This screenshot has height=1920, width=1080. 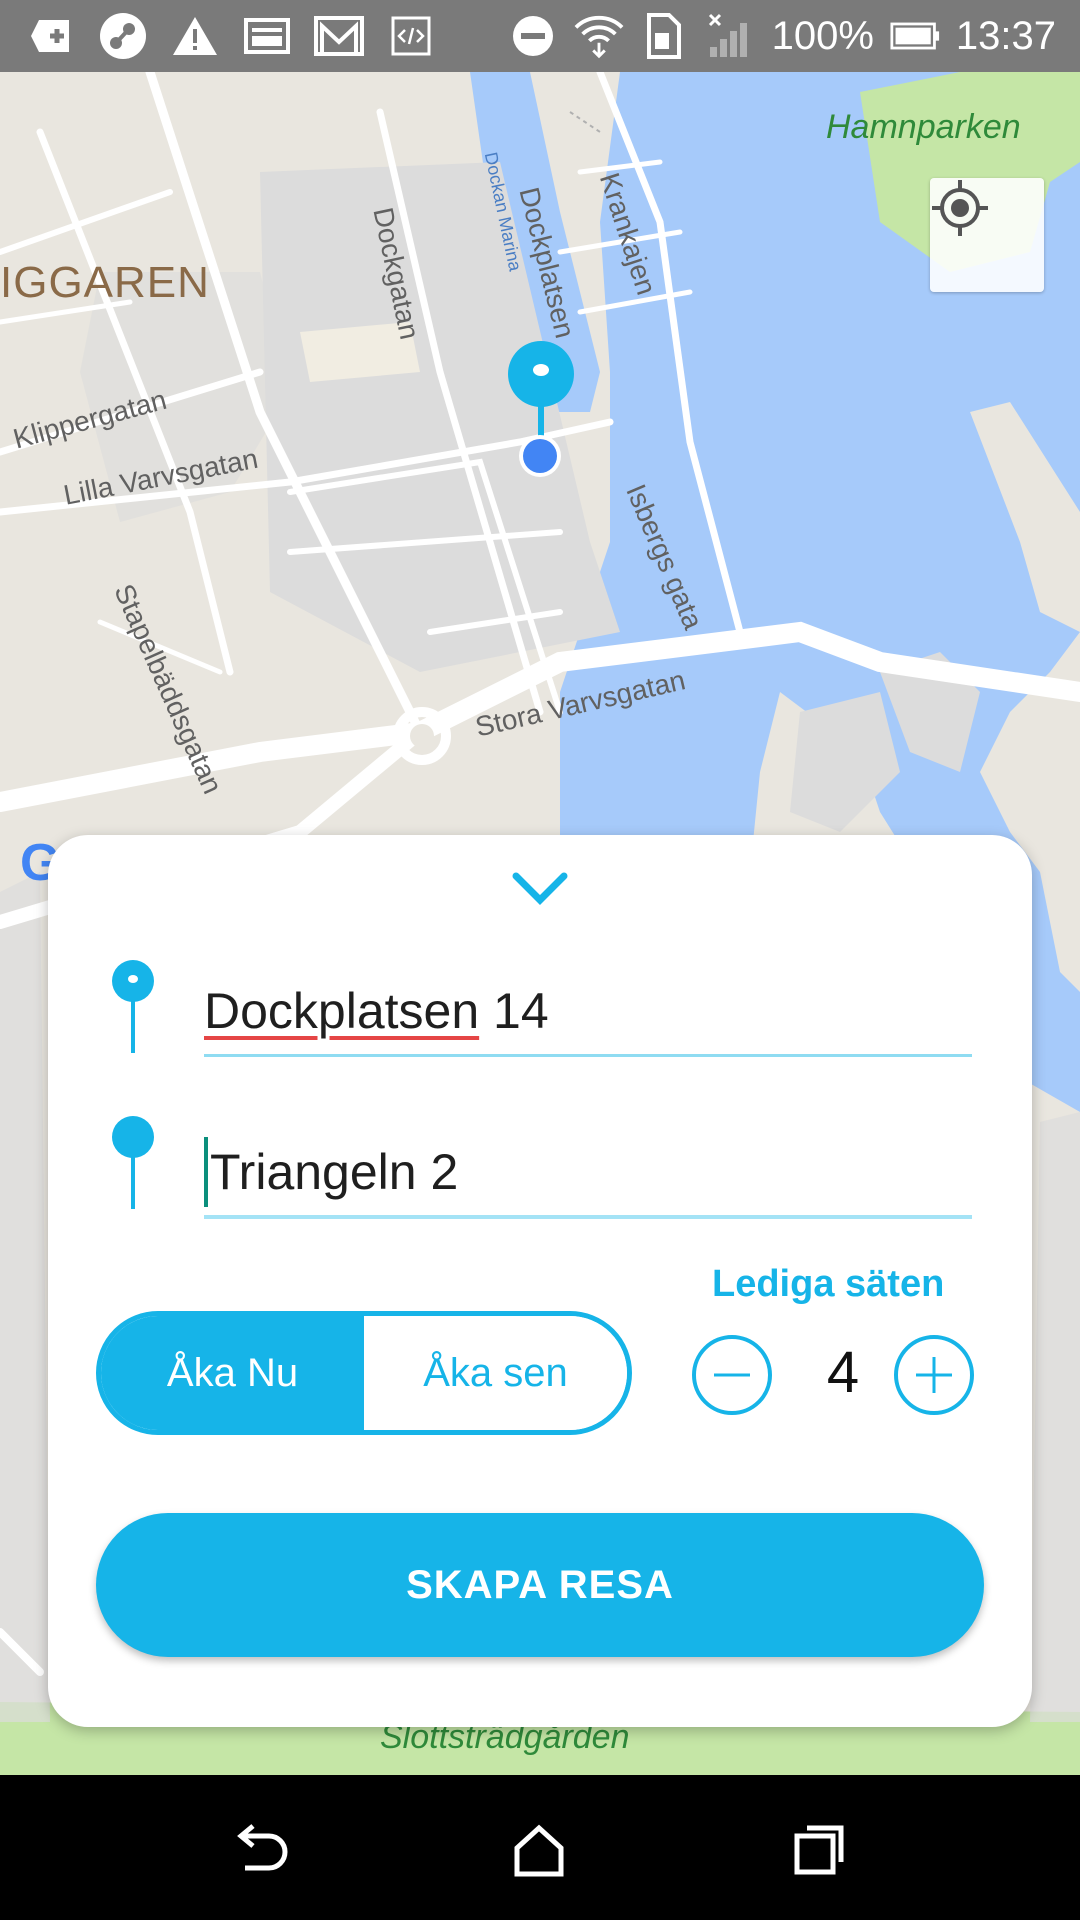 What do you see at coordinates (342, 1010) in the screenshot?
I see `misspelled-word: Dockplatsen` at bounding box center [342, 1010].